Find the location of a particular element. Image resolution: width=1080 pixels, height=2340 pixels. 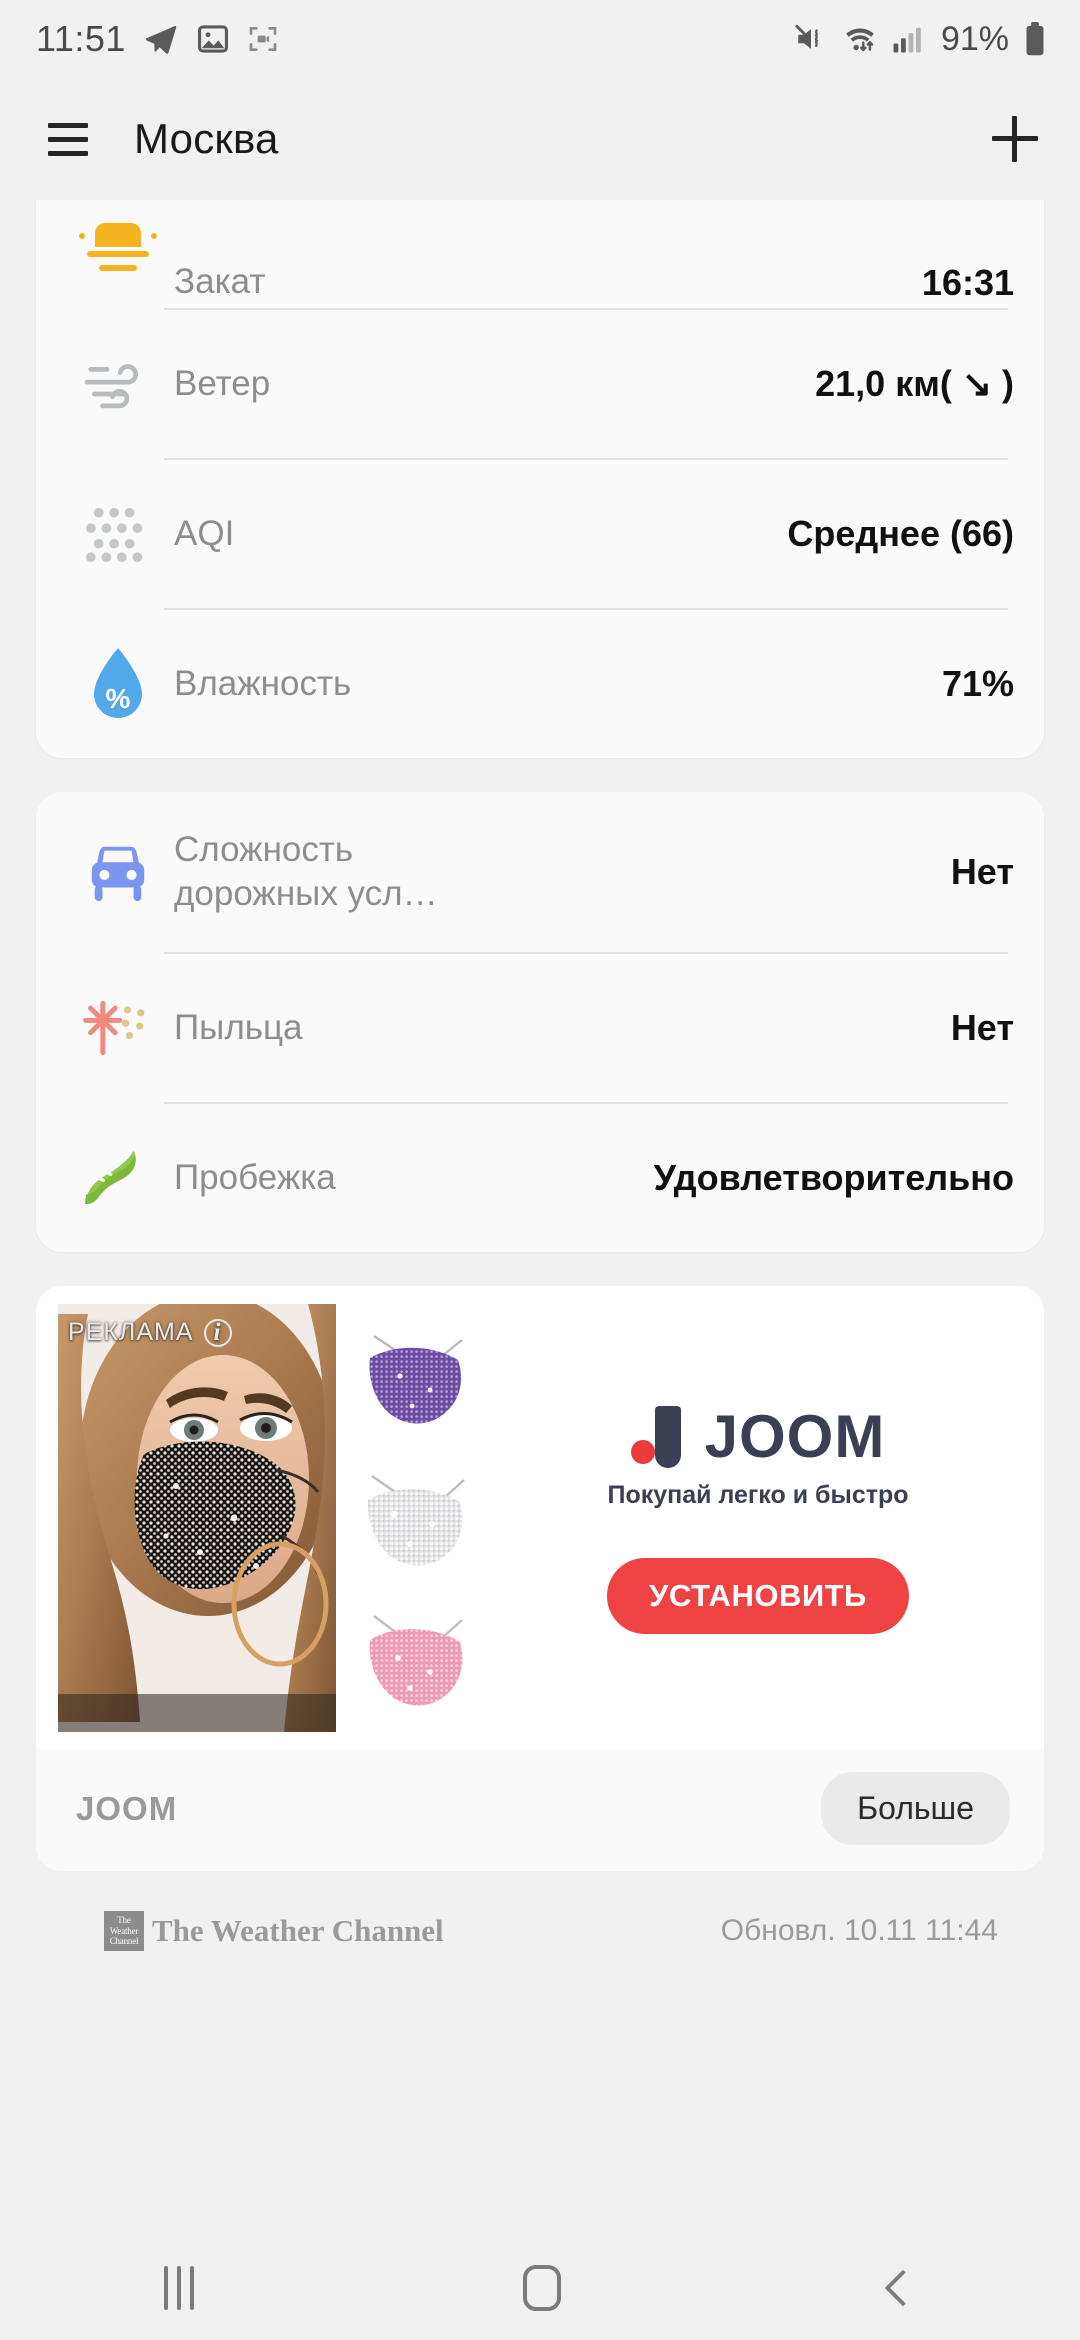

system-navigation-bar is located at coordinates (540, 2288).